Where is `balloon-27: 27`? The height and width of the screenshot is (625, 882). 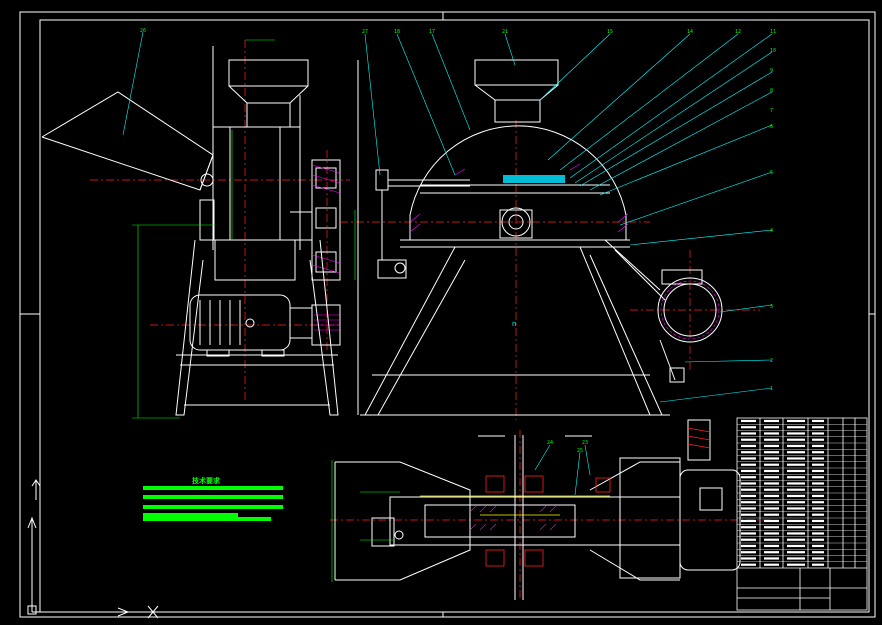
balloon-27: 27 is located at coordinates (365, 32).